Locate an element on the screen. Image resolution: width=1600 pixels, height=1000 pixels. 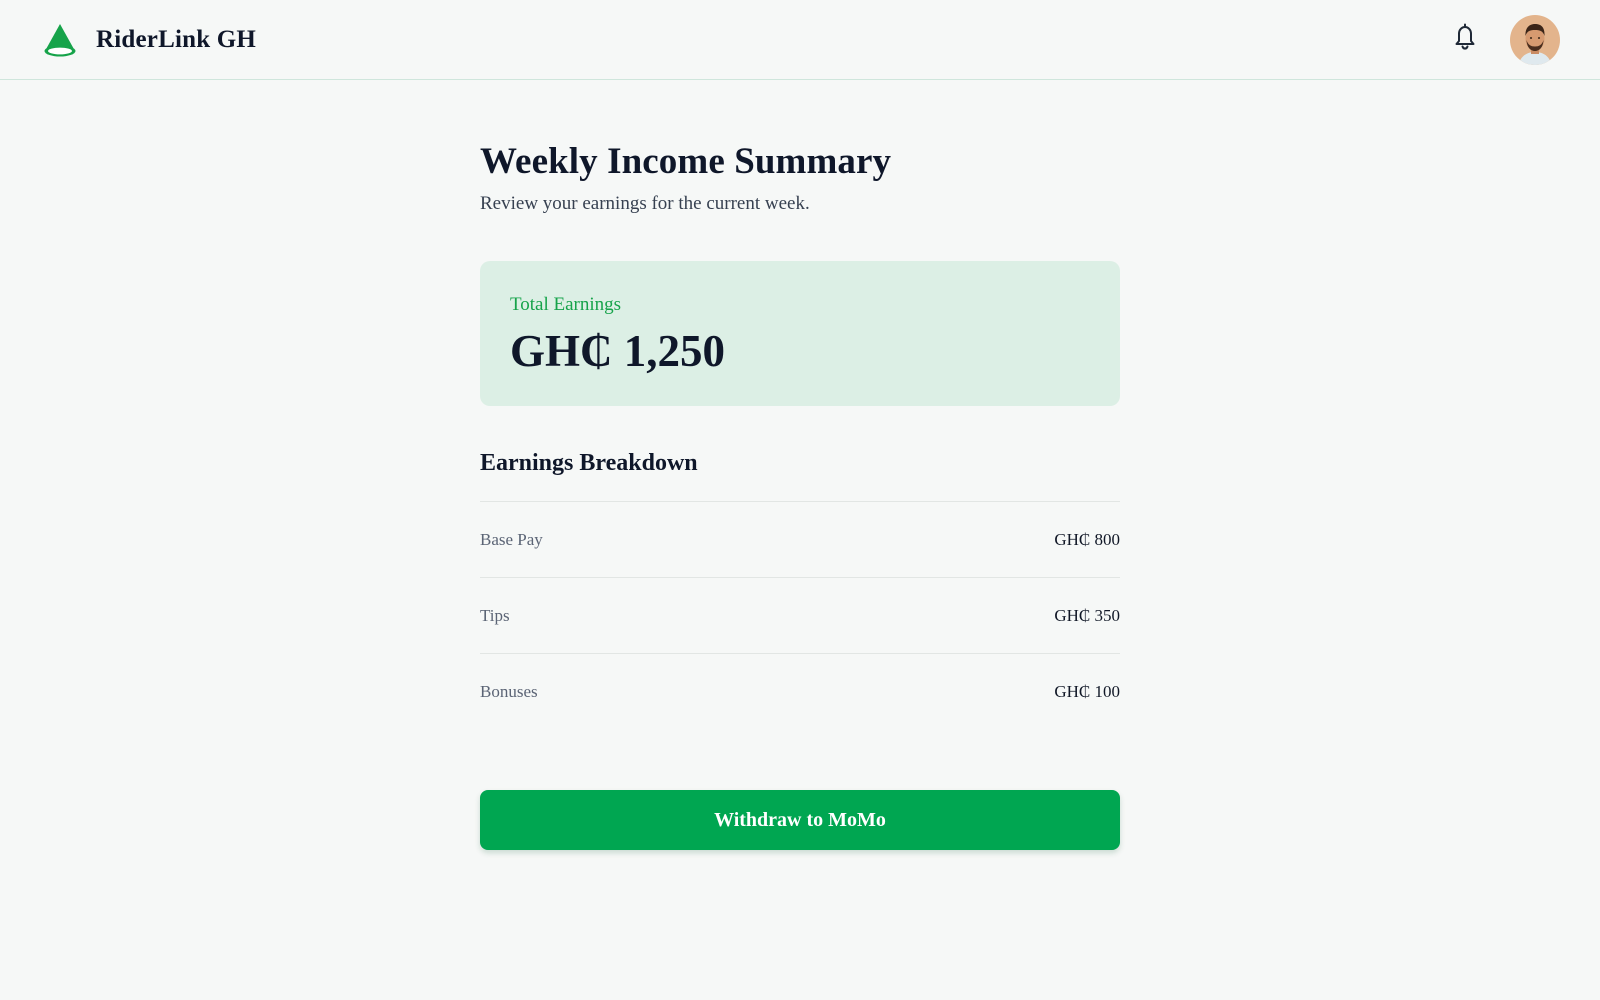
total-earnings-label: Total Earnings is located at coordinates (566, 304).